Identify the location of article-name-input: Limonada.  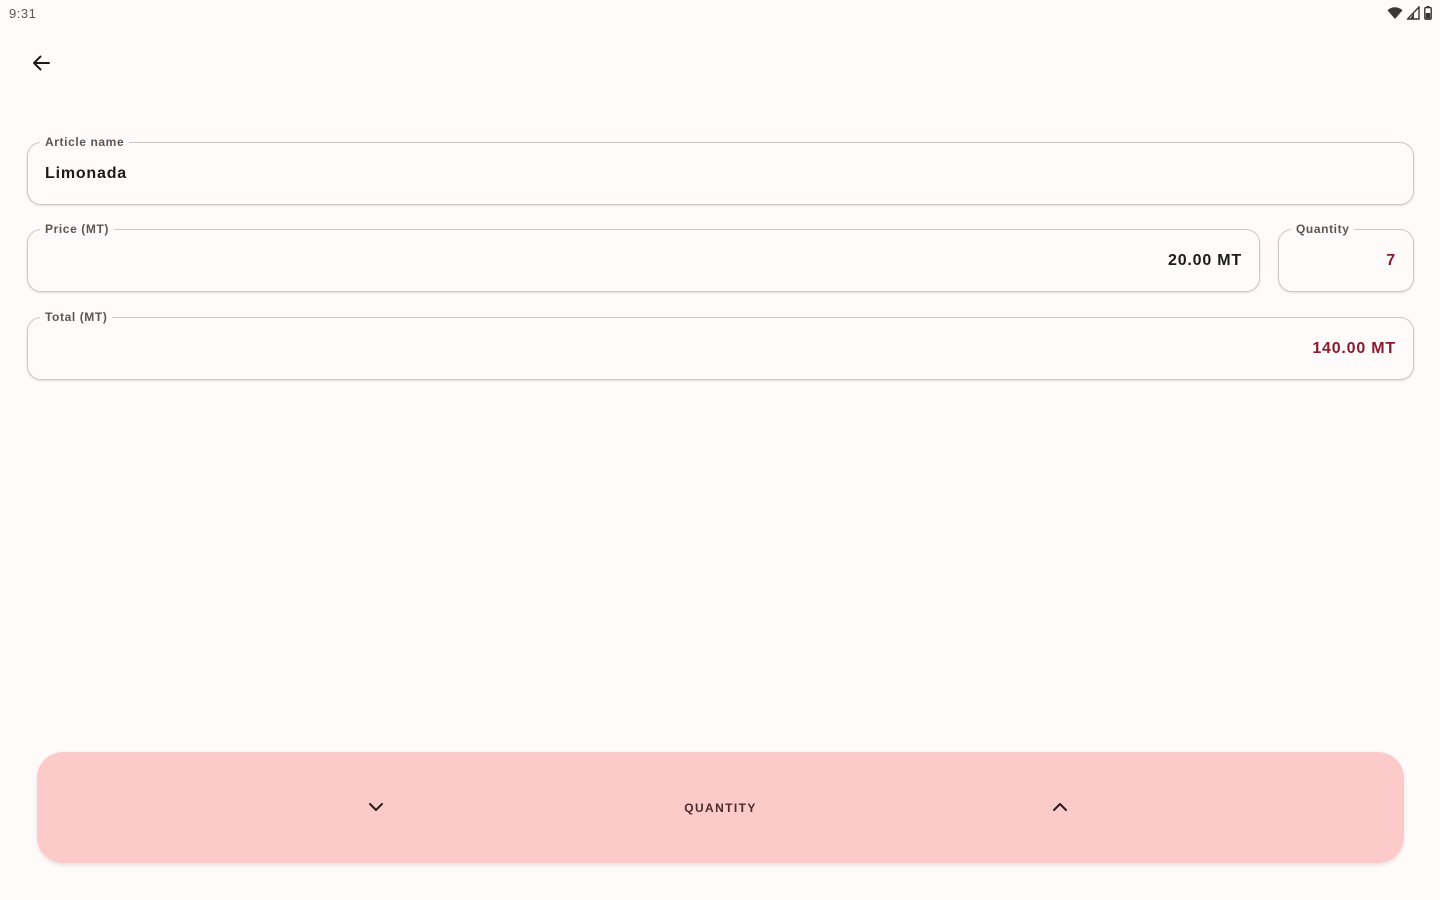
(86, 174).